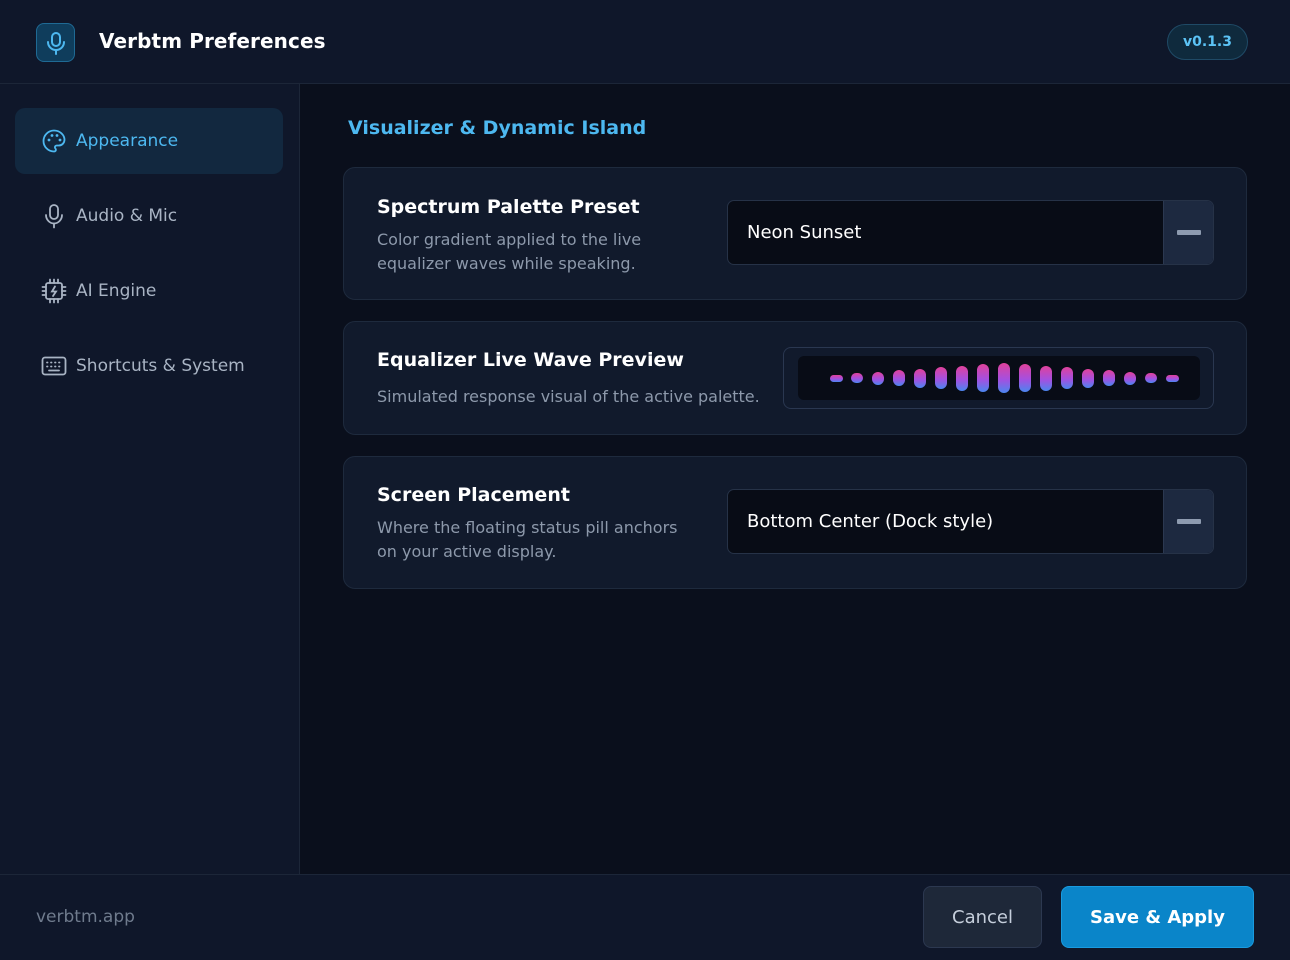 This screenshot has height=960, width=1290. What do you see at coordinates (473, 495) in the screenshot?
I see `card-title: Screen Placement` at bounding box center [473, 495].